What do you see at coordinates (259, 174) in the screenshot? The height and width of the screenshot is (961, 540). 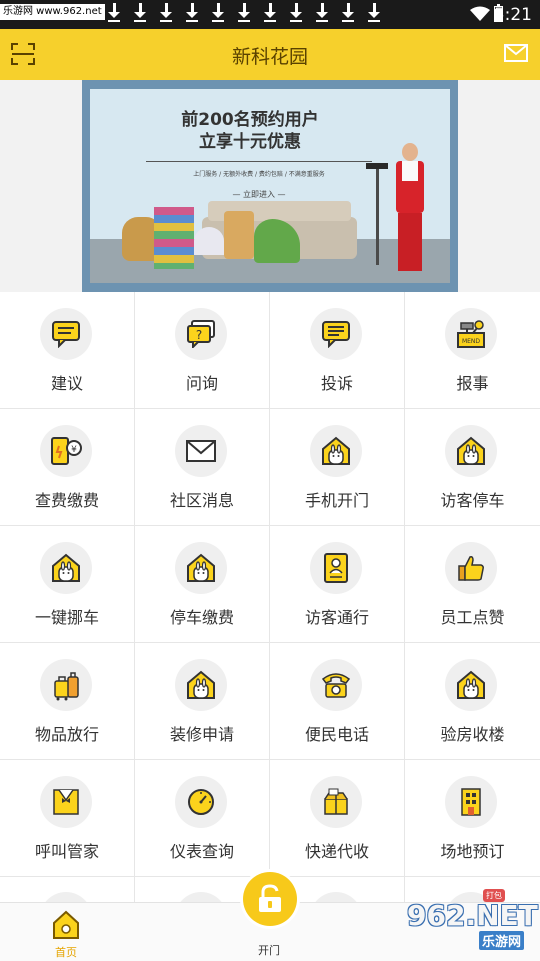 I see `banner-subline: 上门服务 / 无额外收费 / 费约包赔 / 不满意重服务` at bounding box center [259, 174].